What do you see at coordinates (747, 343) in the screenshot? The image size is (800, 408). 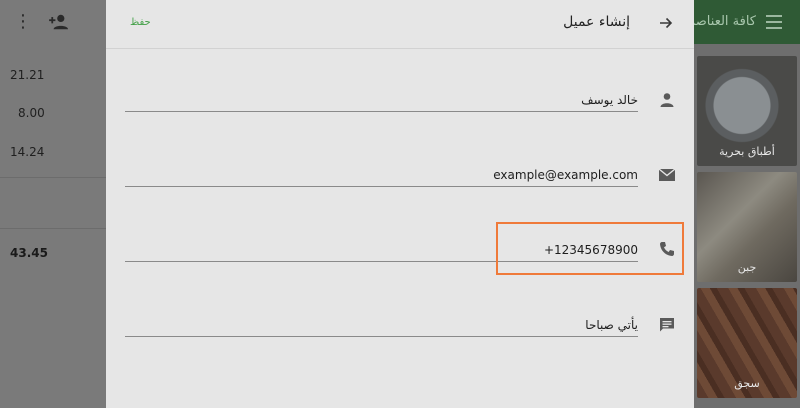 I see `category-tile-sausage: سجق` at bounding box center [747, 343].